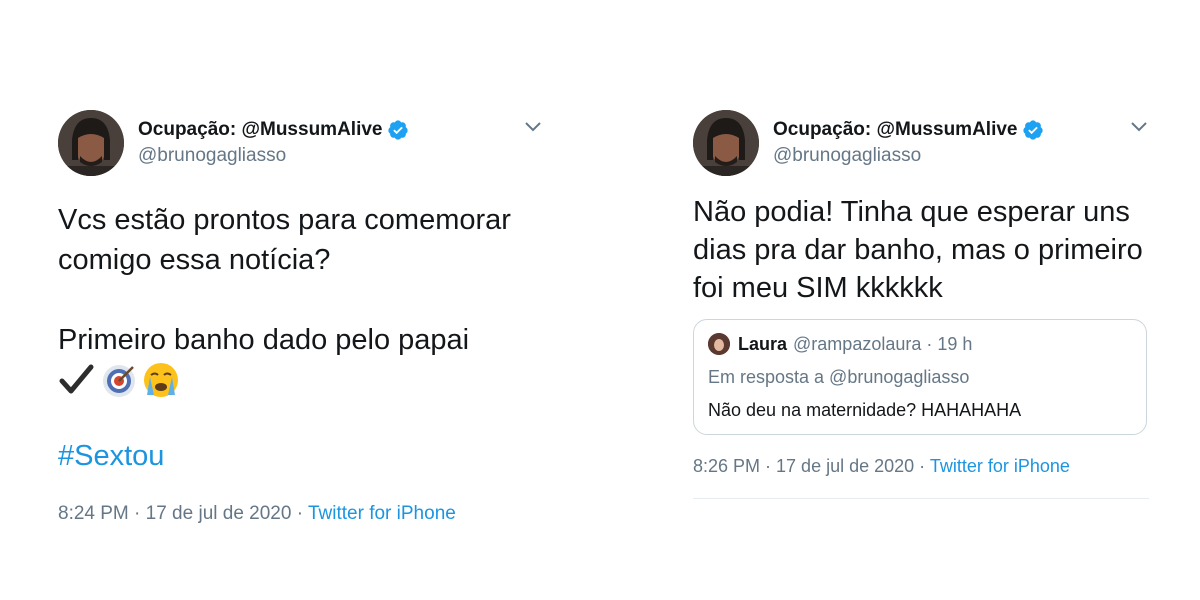 The height and width of the screenshot is (600, 1200). Describe the element at coordinates (183, 513) in the screenshot. I see `timestamp: 8:24 PM · 17 de jul de 2020 ·` at that location.